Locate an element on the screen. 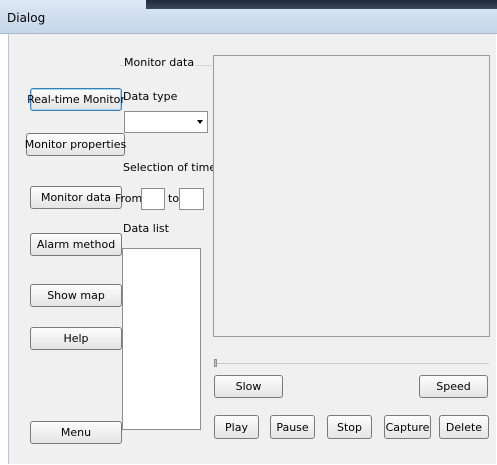 The image size is (497, 465). realtime-monitor-button: Real-time Monitor is located at coordinates (76, 99).